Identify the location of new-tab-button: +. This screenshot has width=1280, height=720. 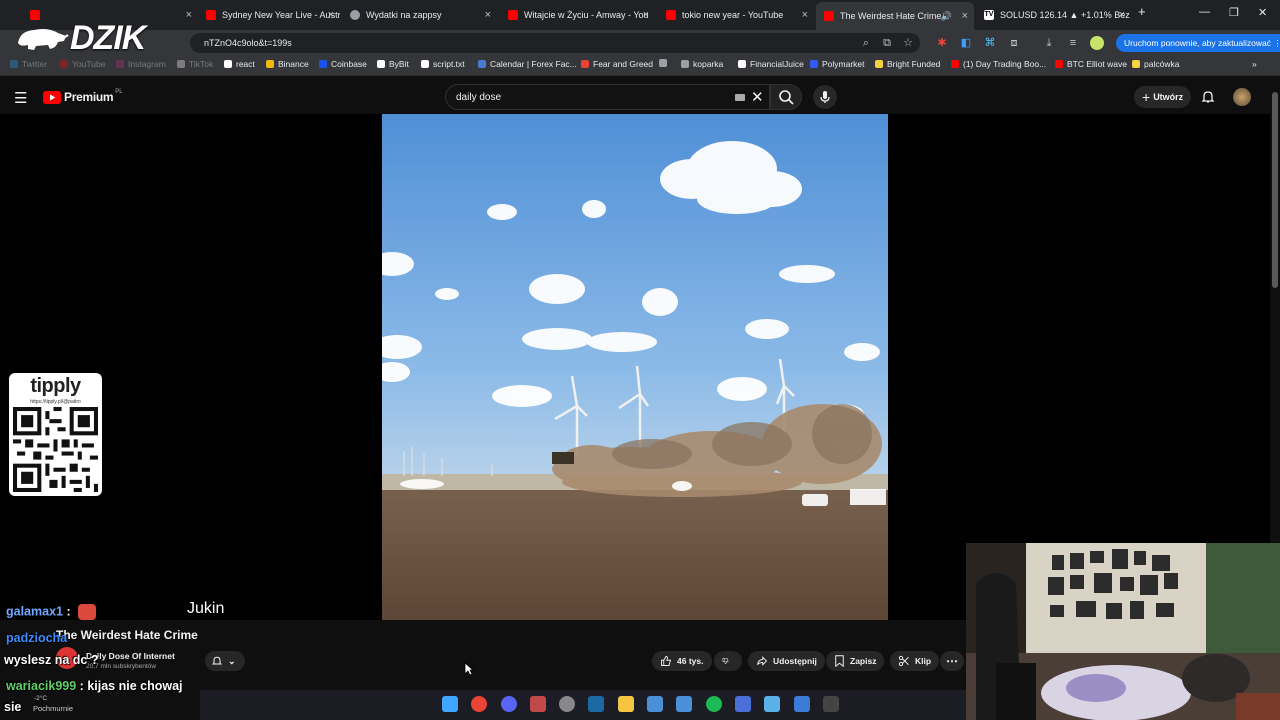
(1142, 11).